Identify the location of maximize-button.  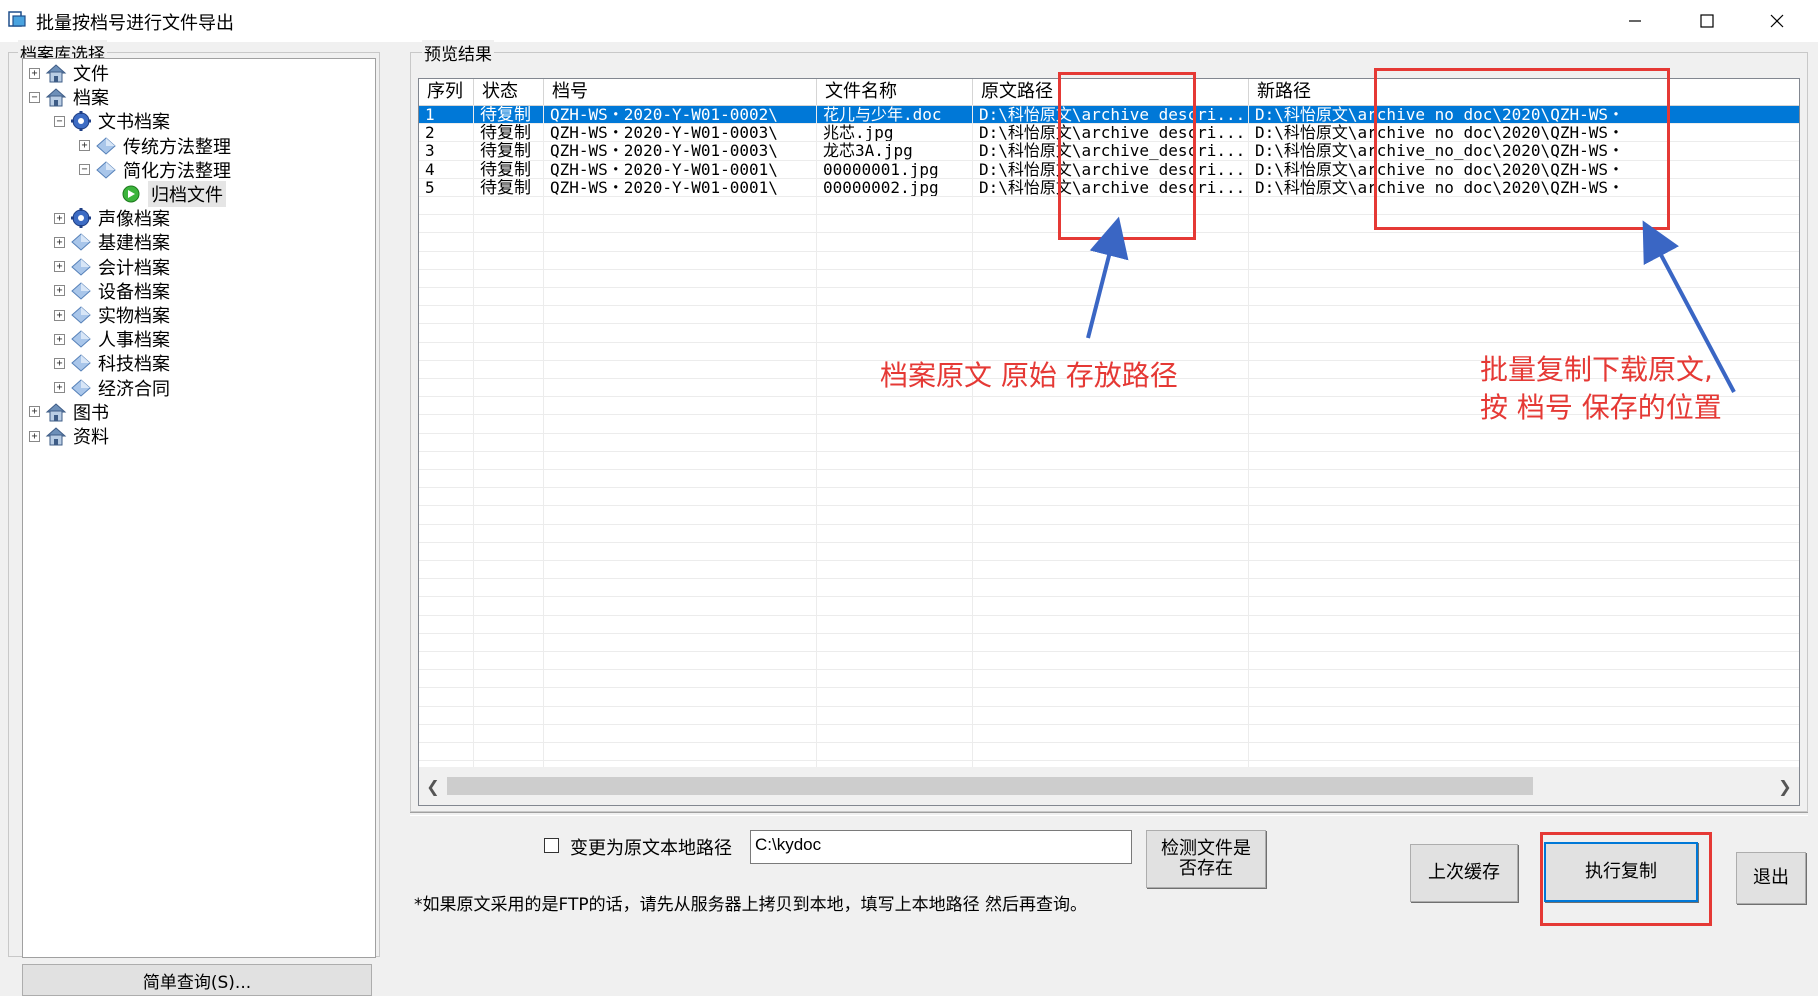
(1707, 21).